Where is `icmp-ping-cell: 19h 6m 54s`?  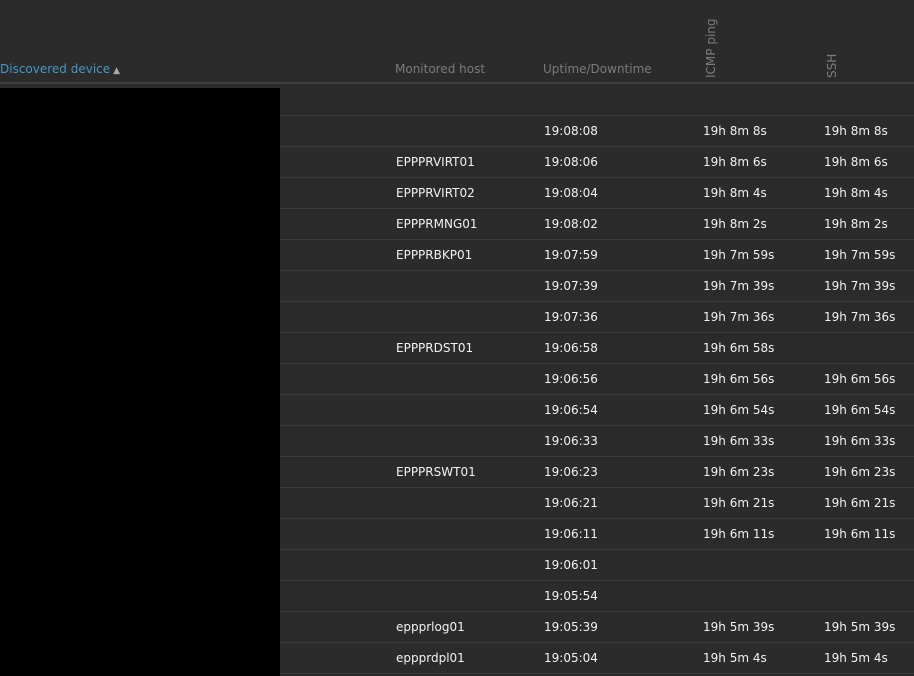 icmp-ping-cell: 19h 6m 54s is located at coordinates (739, 410).